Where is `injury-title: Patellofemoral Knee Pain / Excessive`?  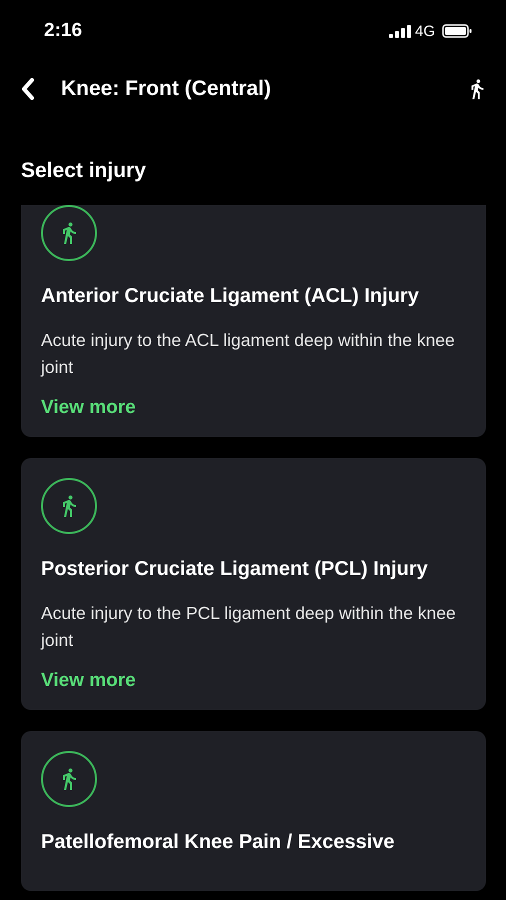 injury-title: Patellofemoral Knee Pain / Excessive is located at coordinates (218, 842).